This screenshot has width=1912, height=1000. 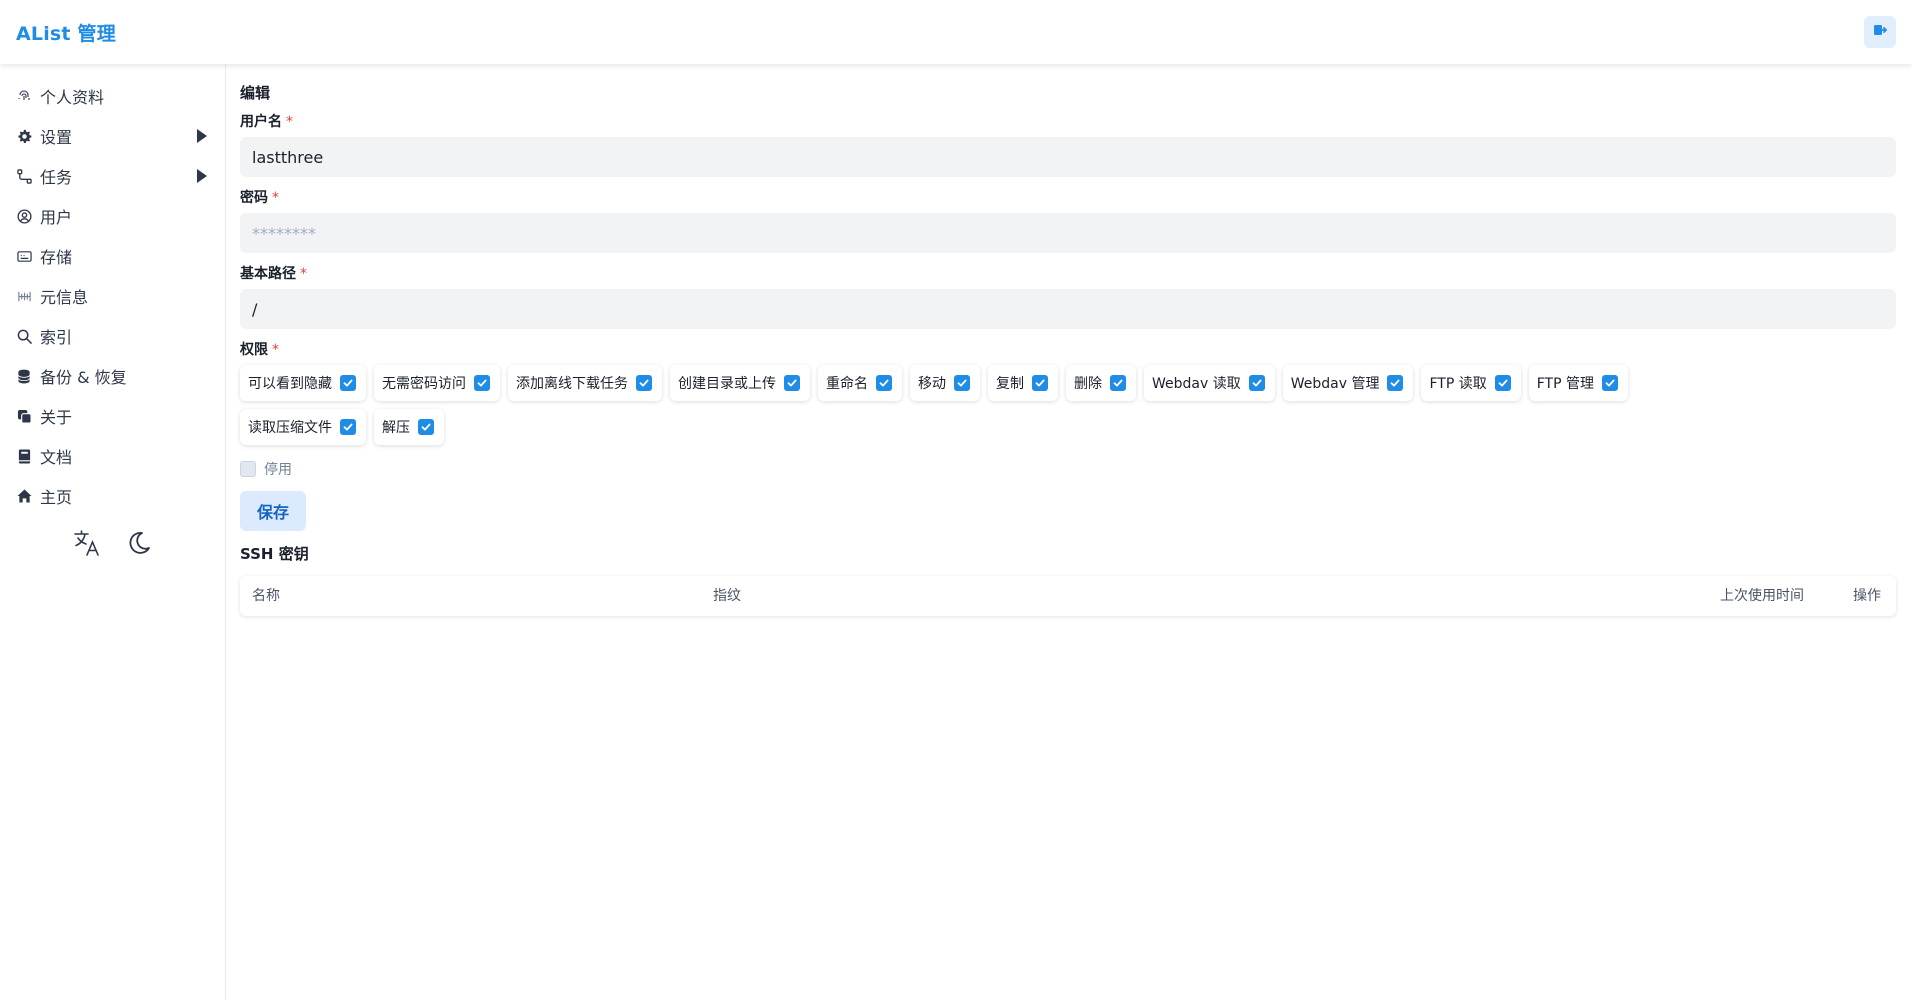 I want to click on sidebar-item-label: 任务, so click(x=56, y=177).